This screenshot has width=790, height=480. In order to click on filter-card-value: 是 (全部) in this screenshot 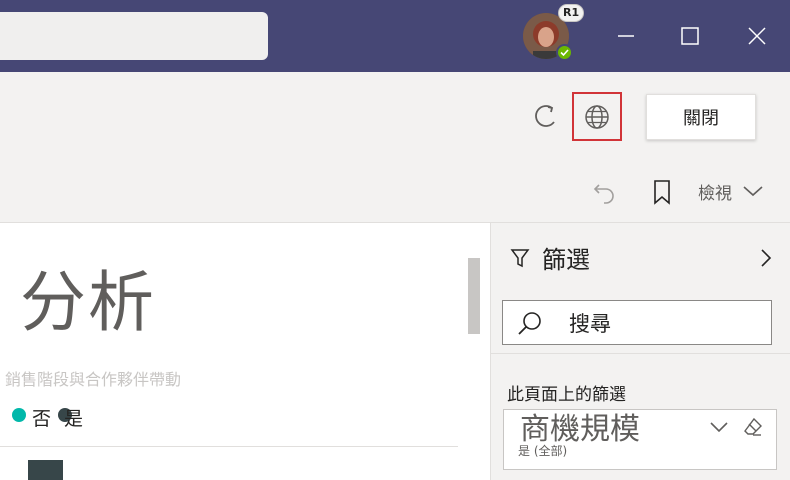, I will do `click(543, 451)`.